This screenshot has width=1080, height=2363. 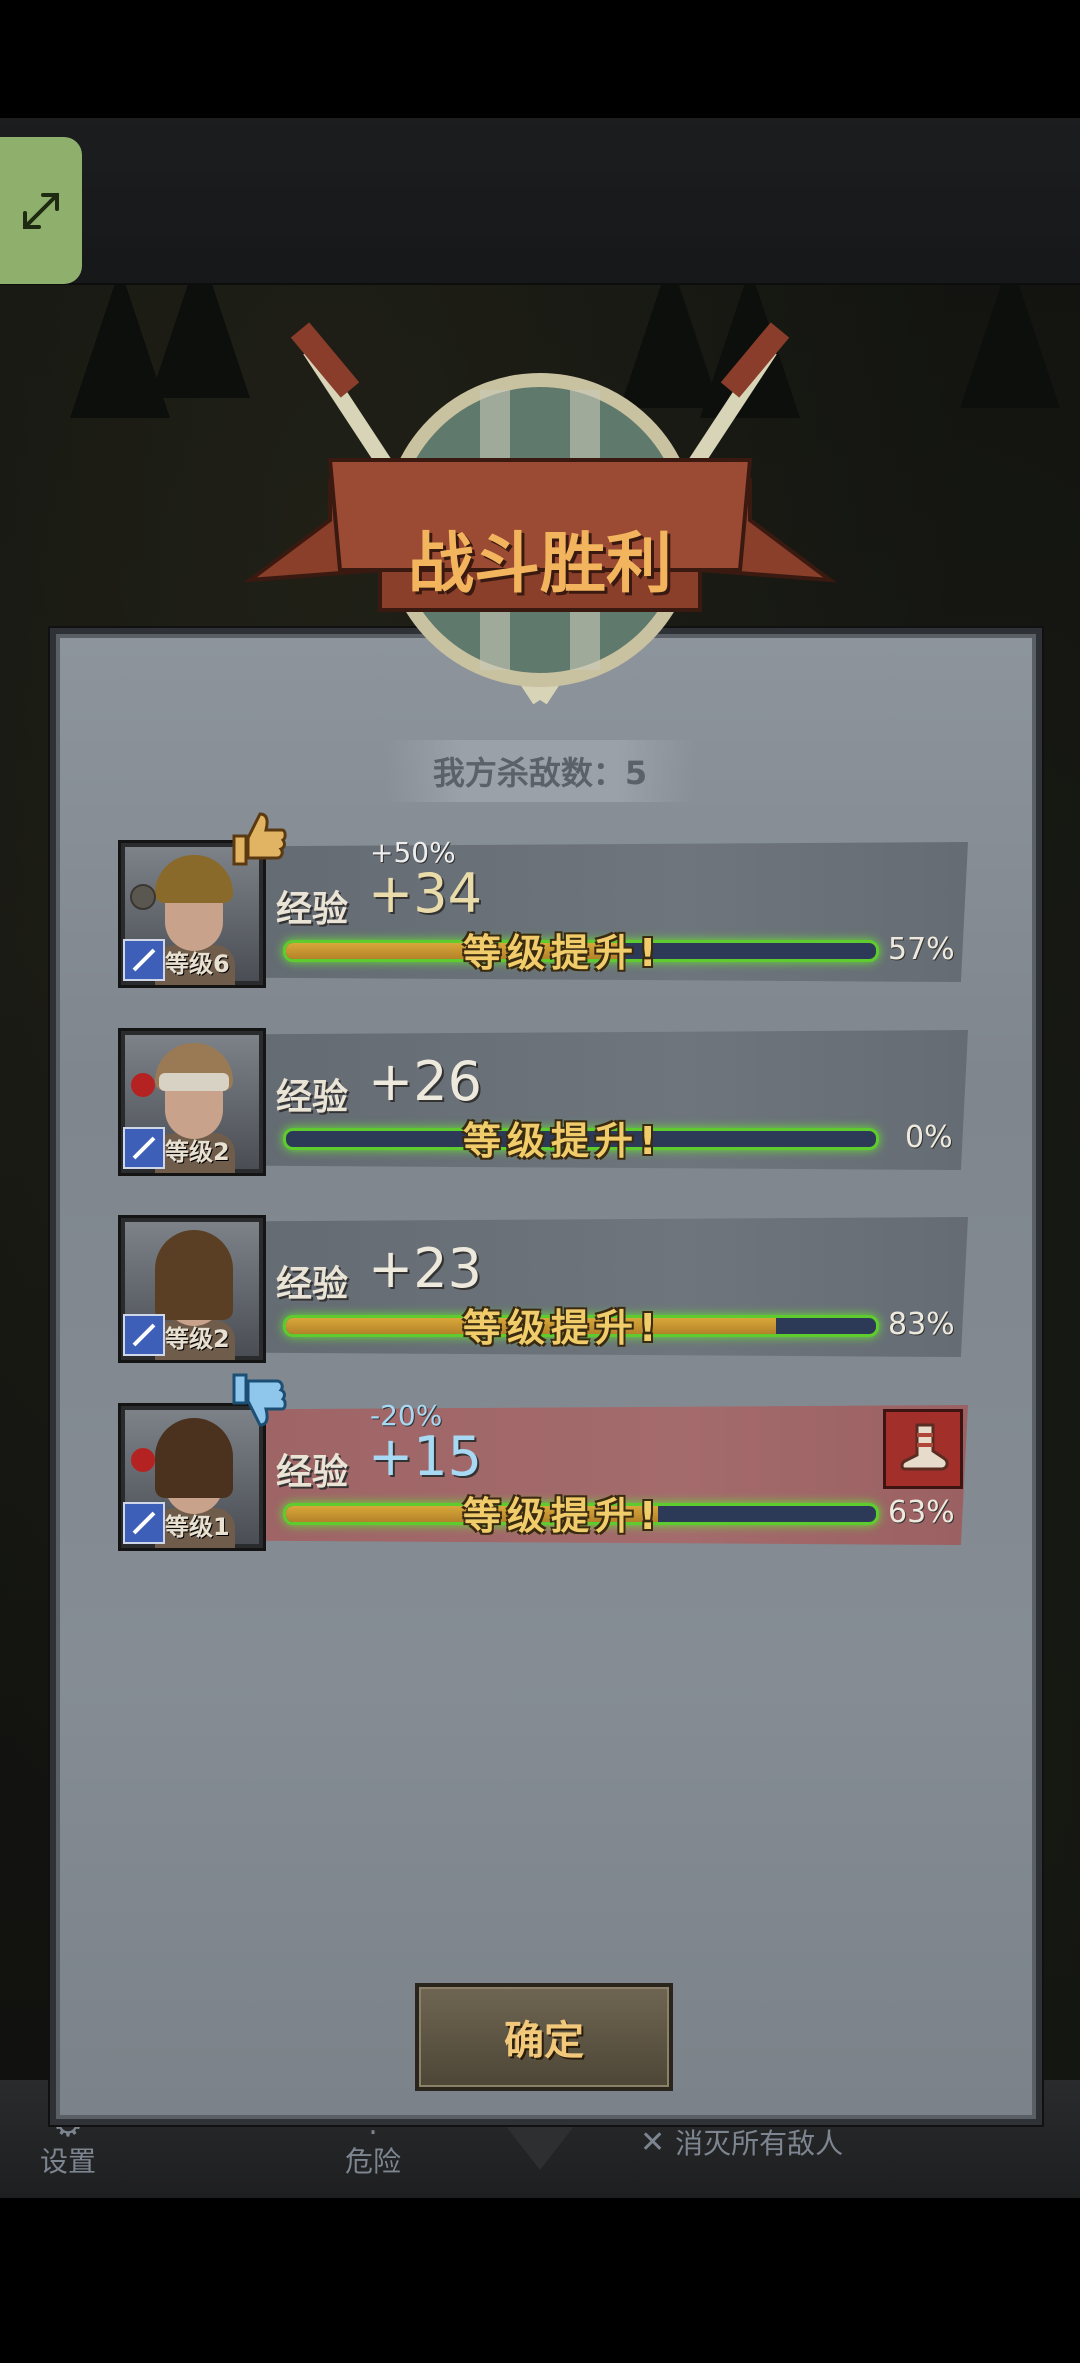 What do you see at coordinates (258, 838) in the screenshot?
I see `thumbs-up-icon` at bounding box center [258, 838].